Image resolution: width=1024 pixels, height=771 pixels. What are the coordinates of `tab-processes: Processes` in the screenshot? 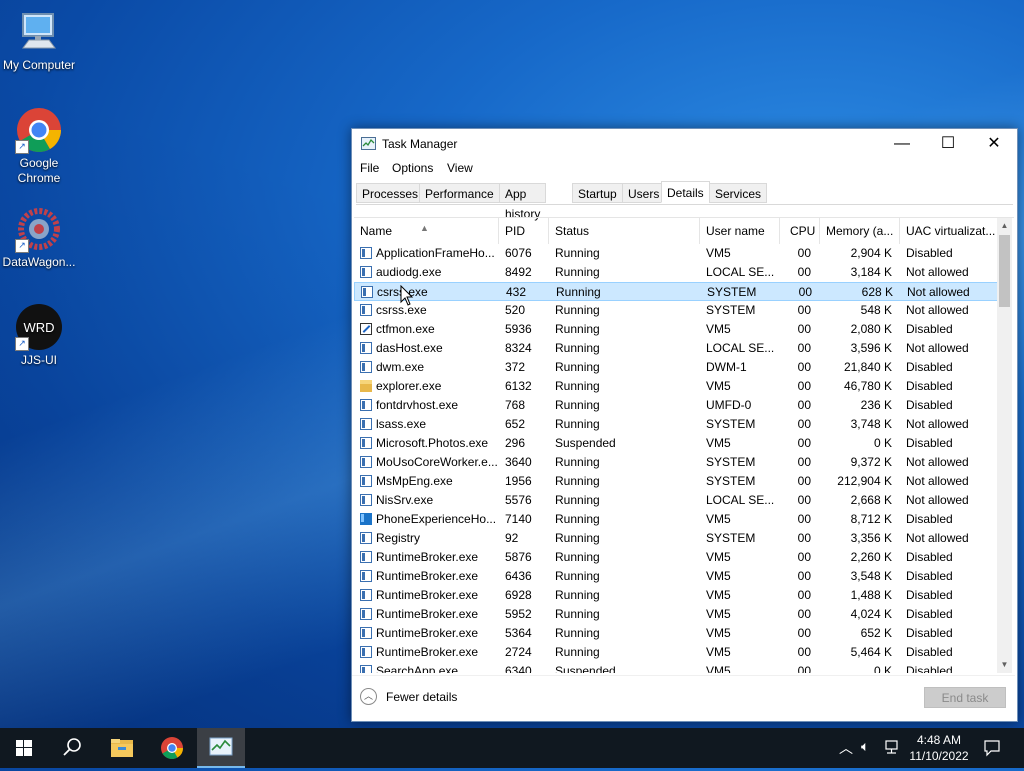 It's located at (390, 193).